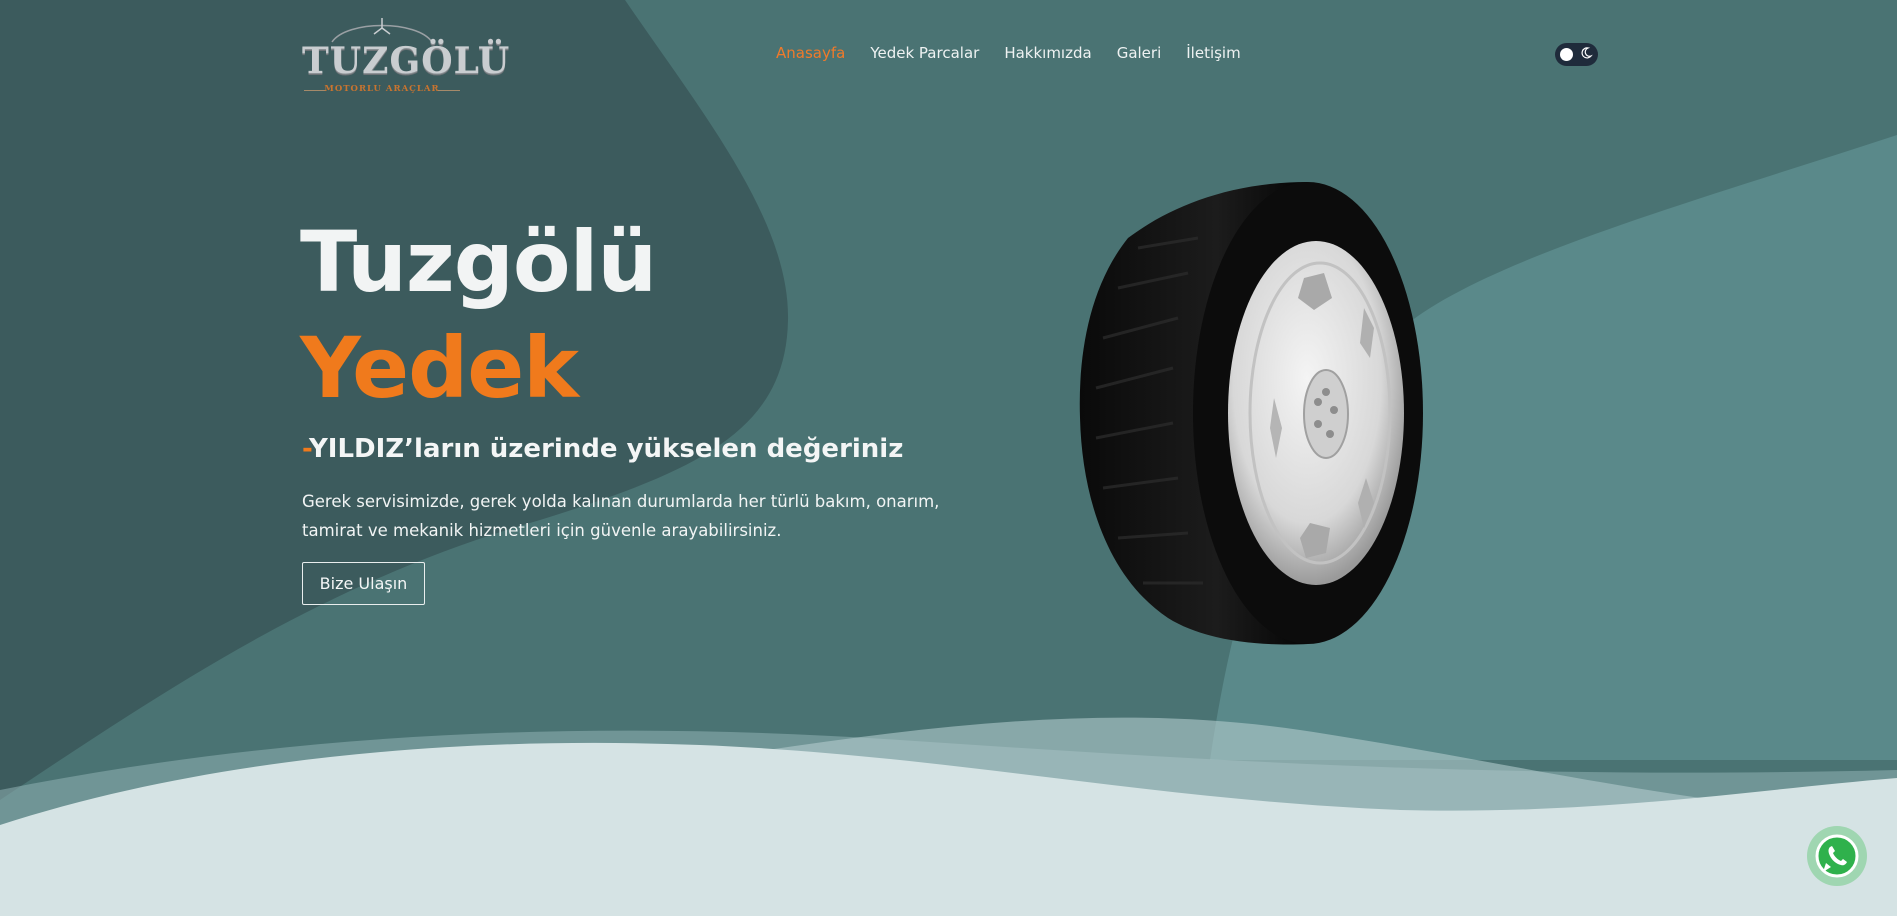 This screenshot has height=916, width=1897. What do you see at coordinates (478, 262) in the screenshot?
I see `hero-title: Tuzgölü` at bounding box center [478, 262].